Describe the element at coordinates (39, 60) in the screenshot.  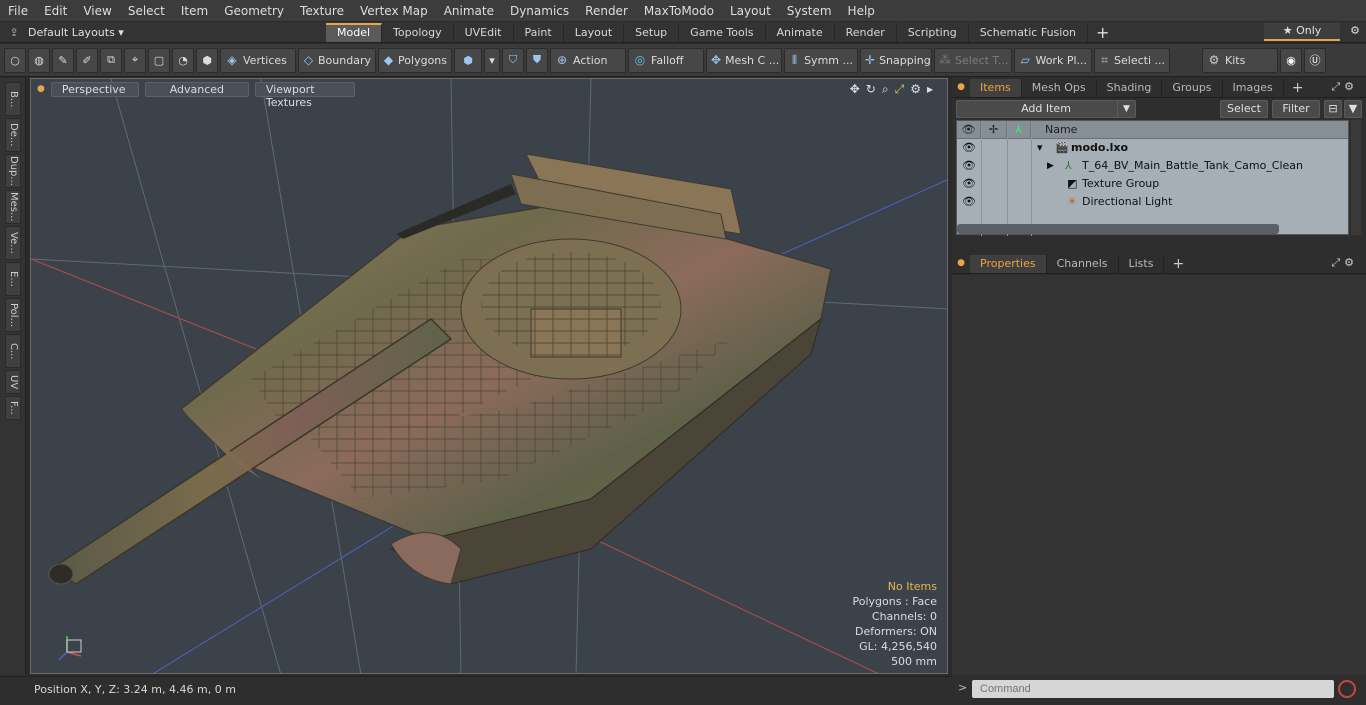
I see `globe-button: ◍` at that location.